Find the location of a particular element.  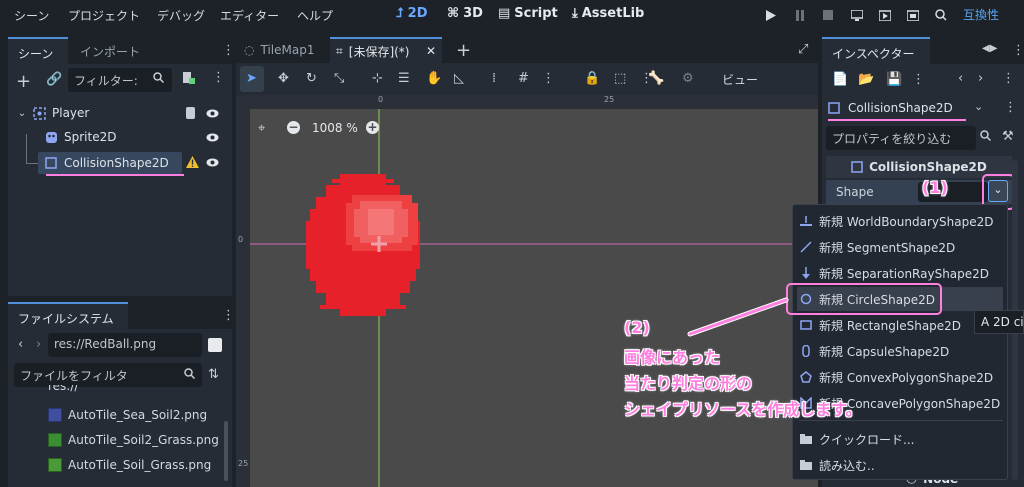

tree-row-player: ⌄ Player is located at coordinates (120, 113).